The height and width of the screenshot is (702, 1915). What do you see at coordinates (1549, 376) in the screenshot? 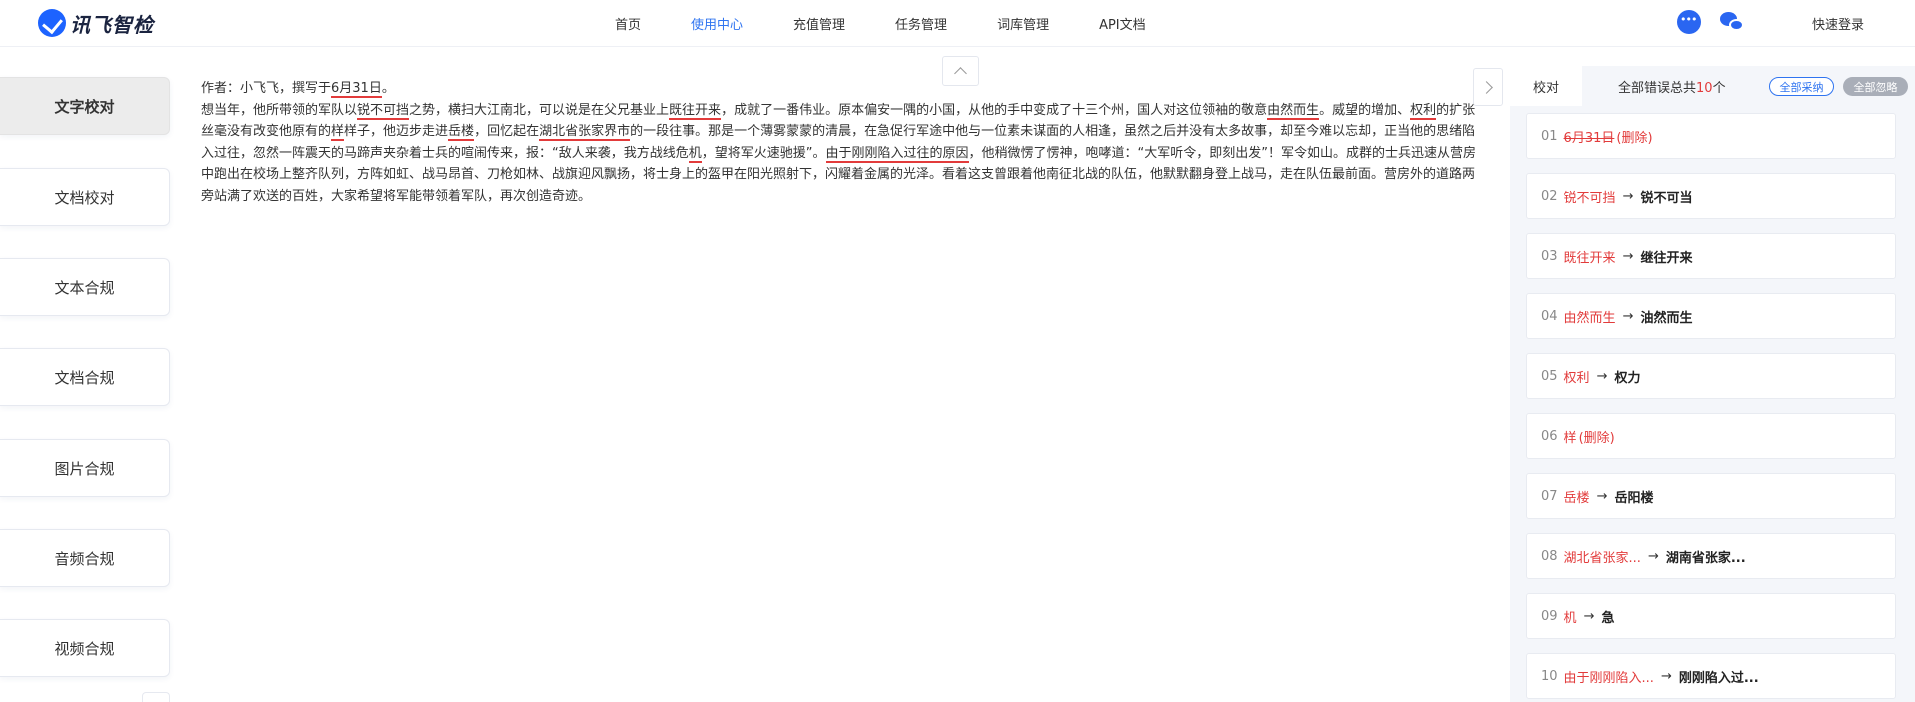
I see `correction-index: 05` at bounding box center [1549, 376].